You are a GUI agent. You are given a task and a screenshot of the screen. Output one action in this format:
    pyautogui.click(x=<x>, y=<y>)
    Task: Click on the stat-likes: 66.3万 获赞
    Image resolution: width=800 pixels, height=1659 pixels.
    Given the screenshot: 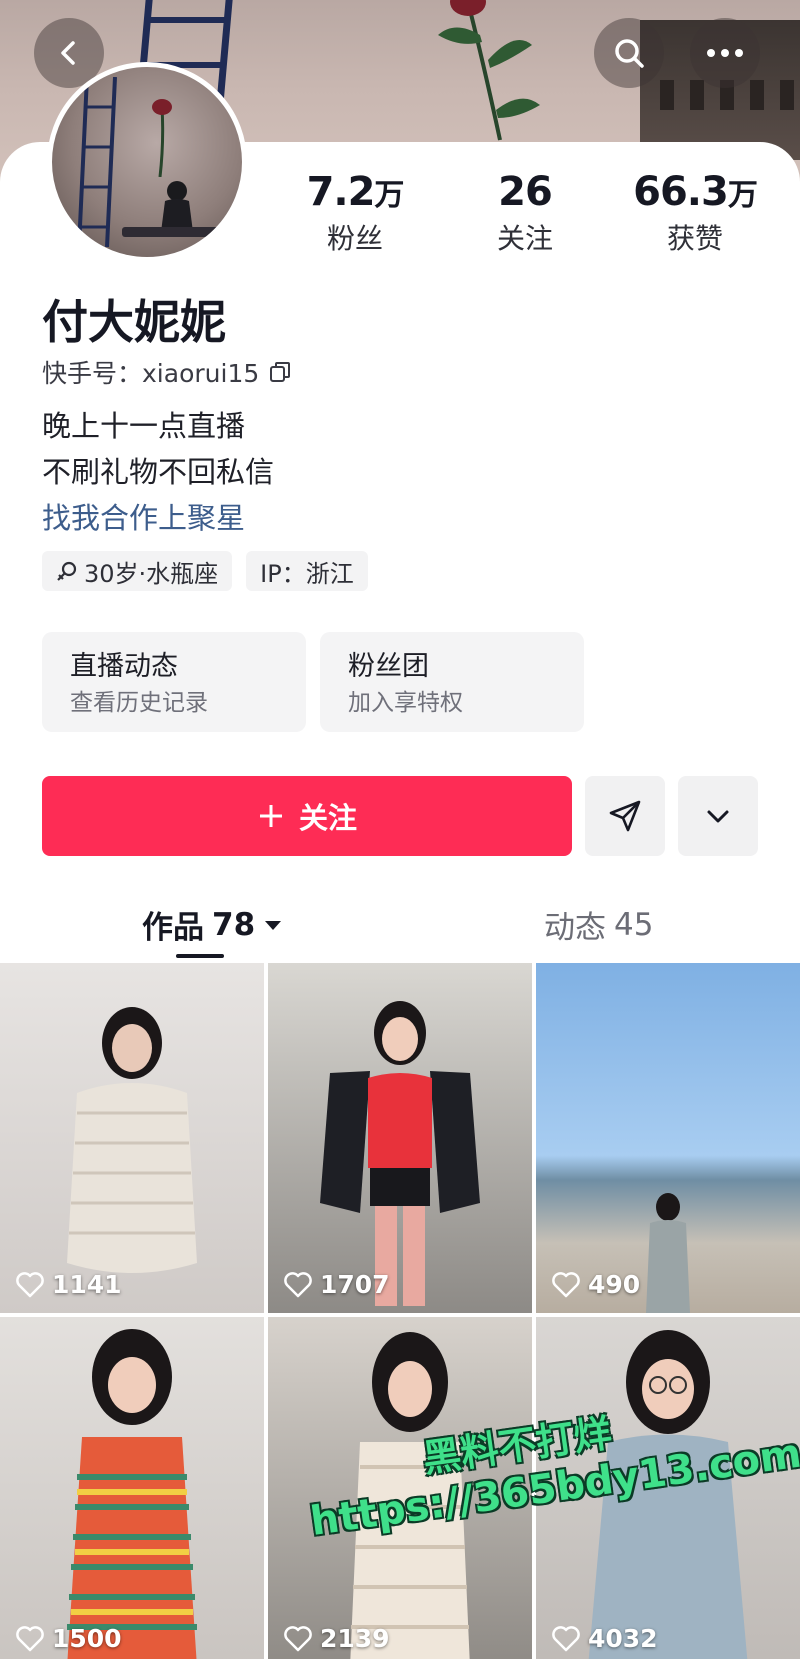 What is the action you would take?
    pyautogui.click(x=695, y=213)
    